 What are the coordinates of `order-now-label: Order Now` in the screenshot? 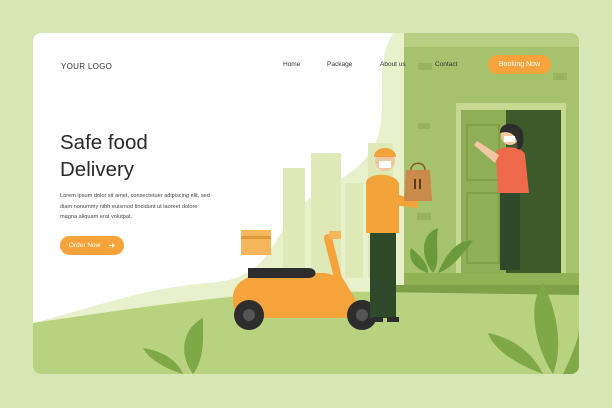 It's located at (84, 245).